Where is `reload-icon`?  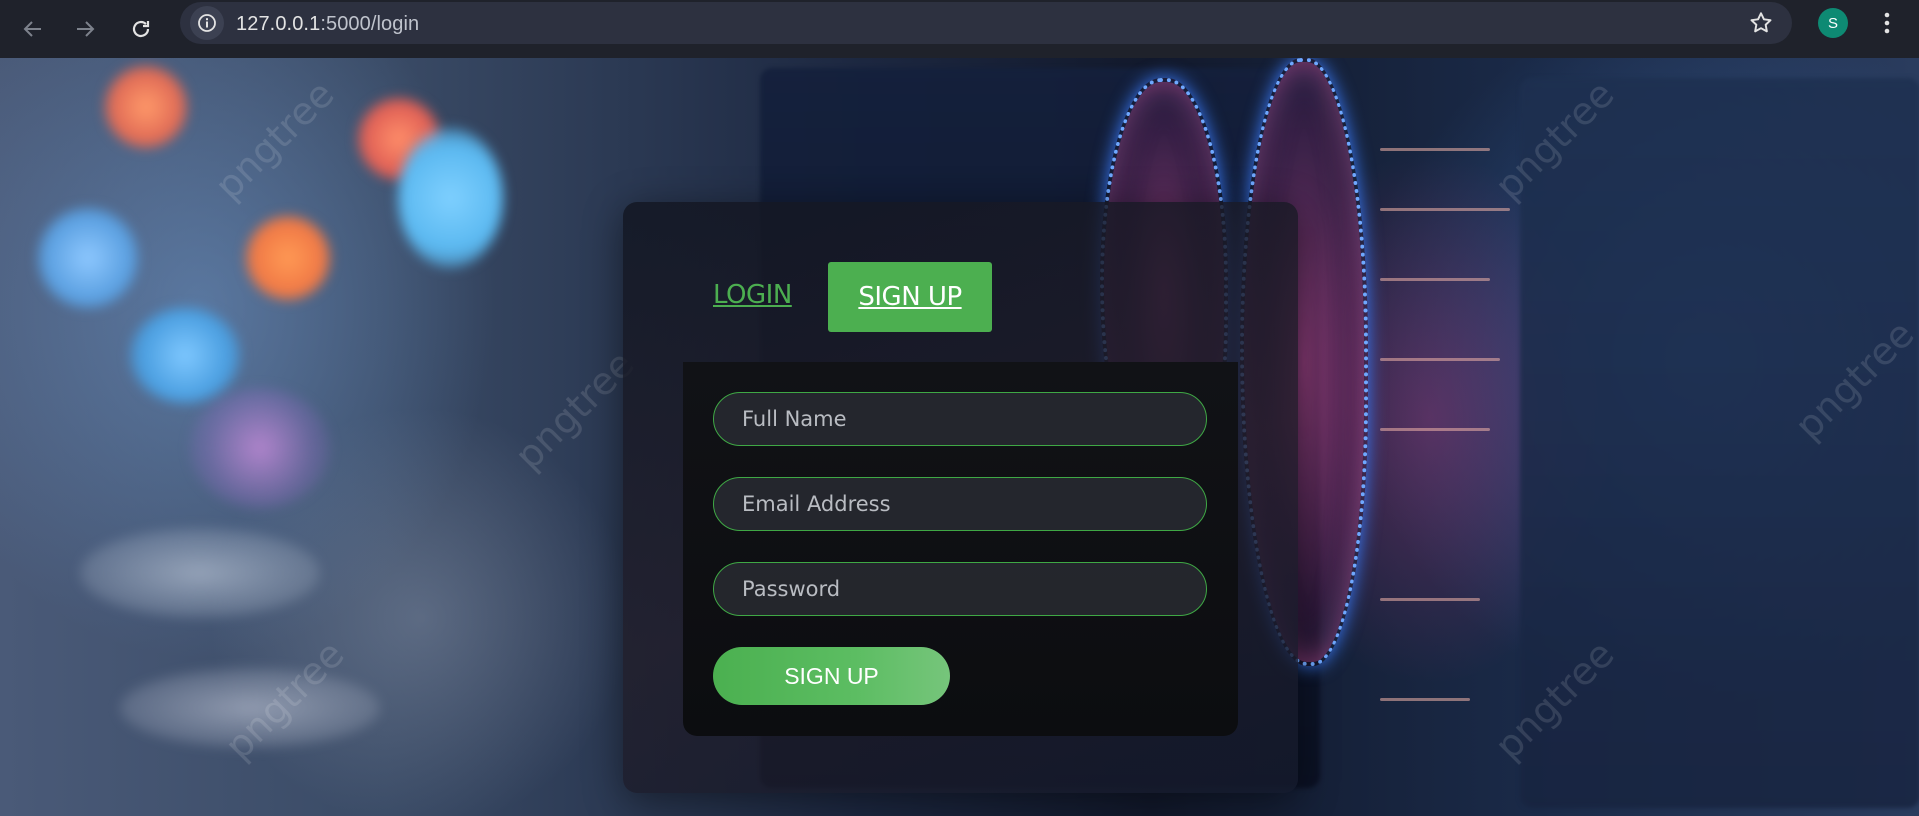 reload-icon is located at coordinates (141, 29).